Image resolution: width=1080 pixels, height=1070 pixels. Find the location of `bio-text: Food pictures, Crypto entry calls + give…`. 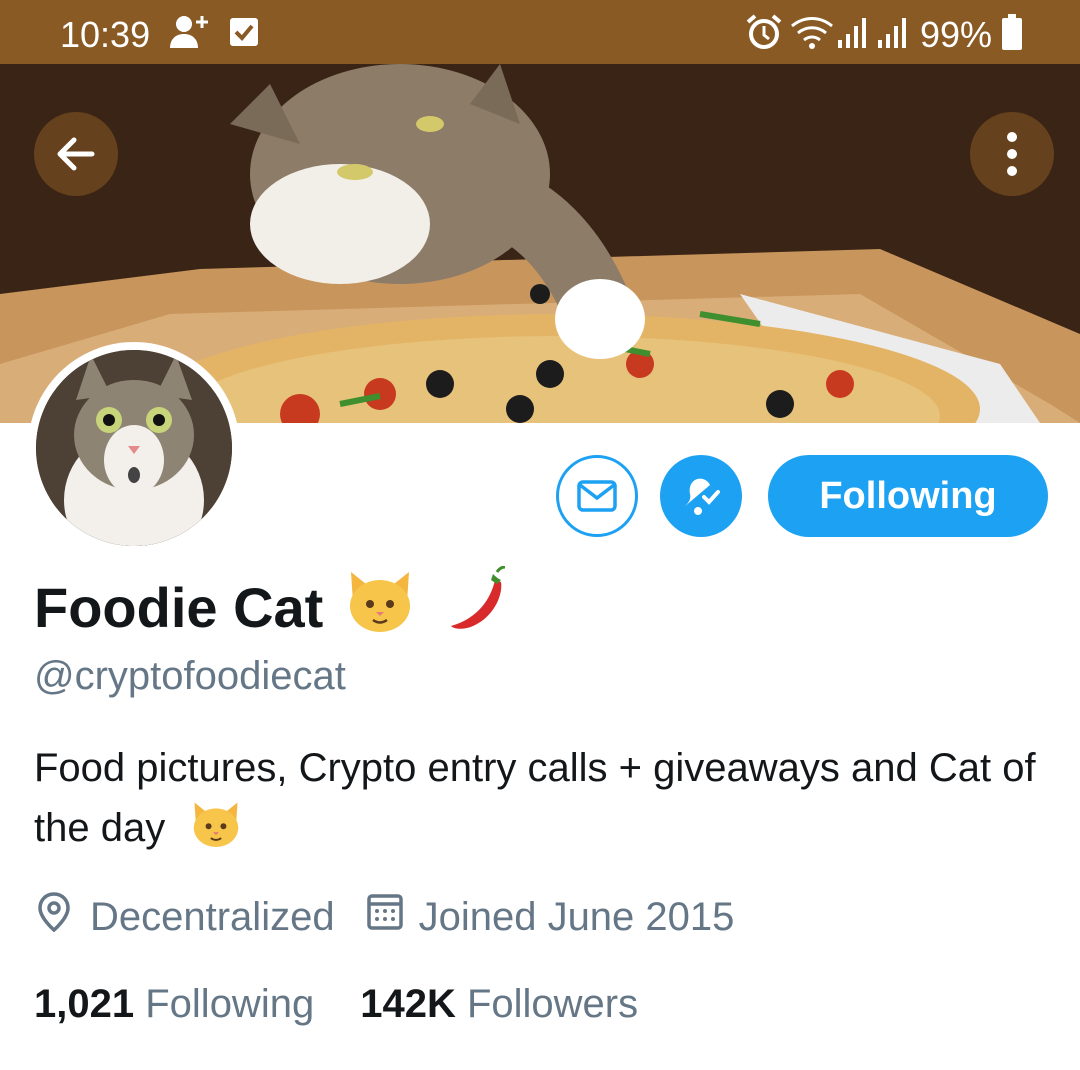

bio-text: Food pictures, Crypto entry calls + give… is located at coordinates (535, 798).